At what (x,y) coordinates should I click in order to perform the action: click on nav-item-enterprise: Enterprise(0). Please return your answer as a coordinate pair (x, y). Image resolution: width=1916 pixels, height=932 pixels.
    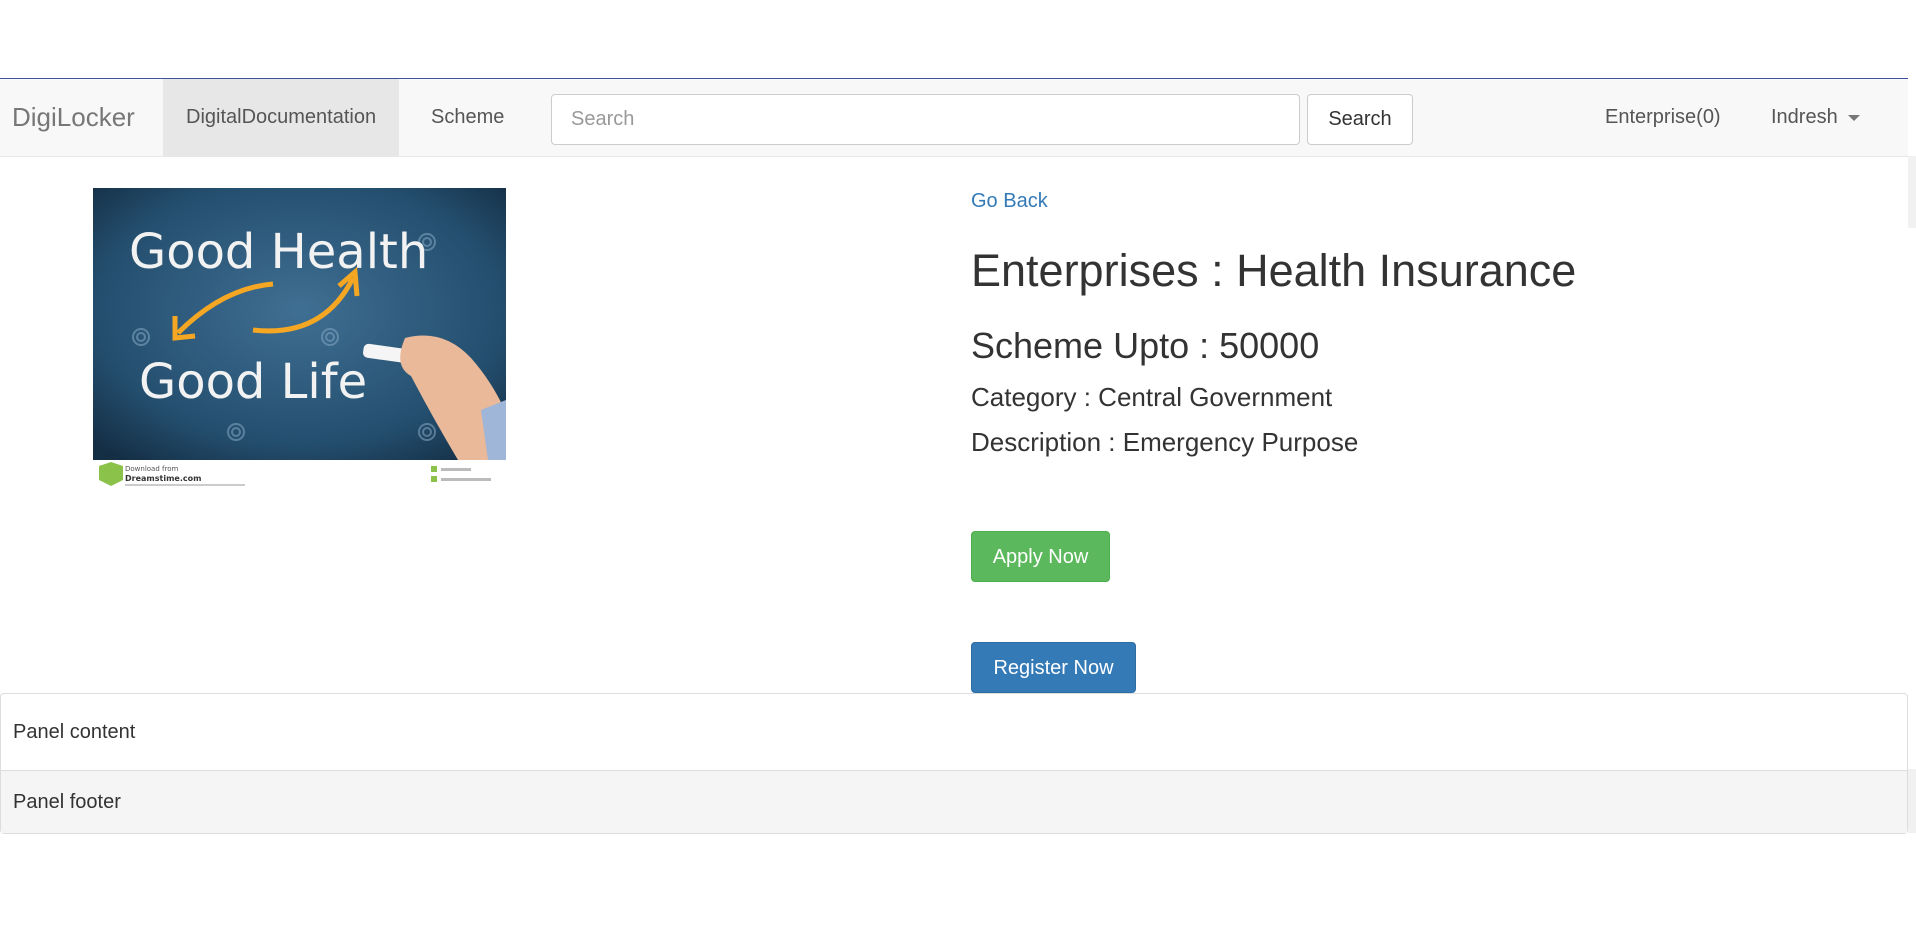
    Looking at the image, I should click on (1663, 117).